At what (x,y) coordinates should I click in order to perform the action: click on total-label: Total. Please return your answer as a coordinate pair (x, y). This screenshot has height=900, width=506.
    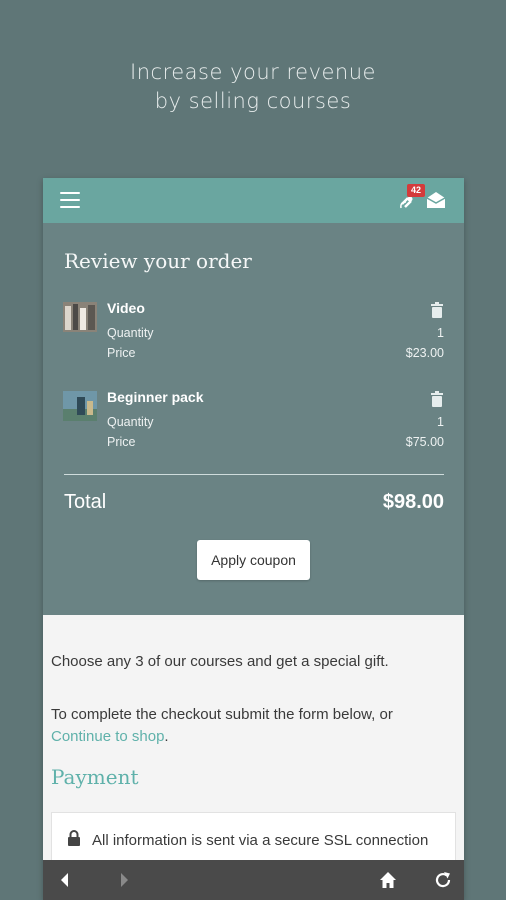
    Looking at the image, I should click on (85, 502).